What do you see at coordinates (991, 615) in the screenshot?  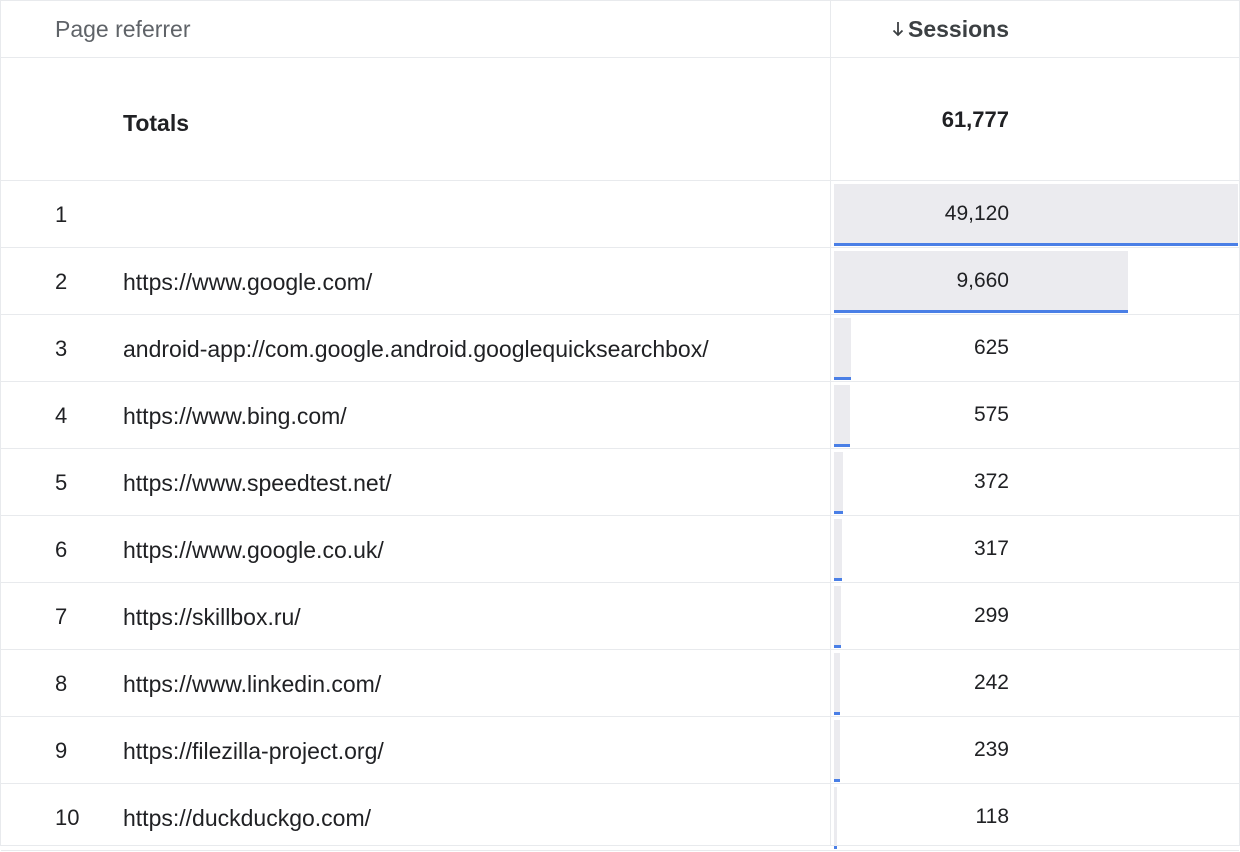 I see `row-sessions: 299` at bounding box center [991, 615].